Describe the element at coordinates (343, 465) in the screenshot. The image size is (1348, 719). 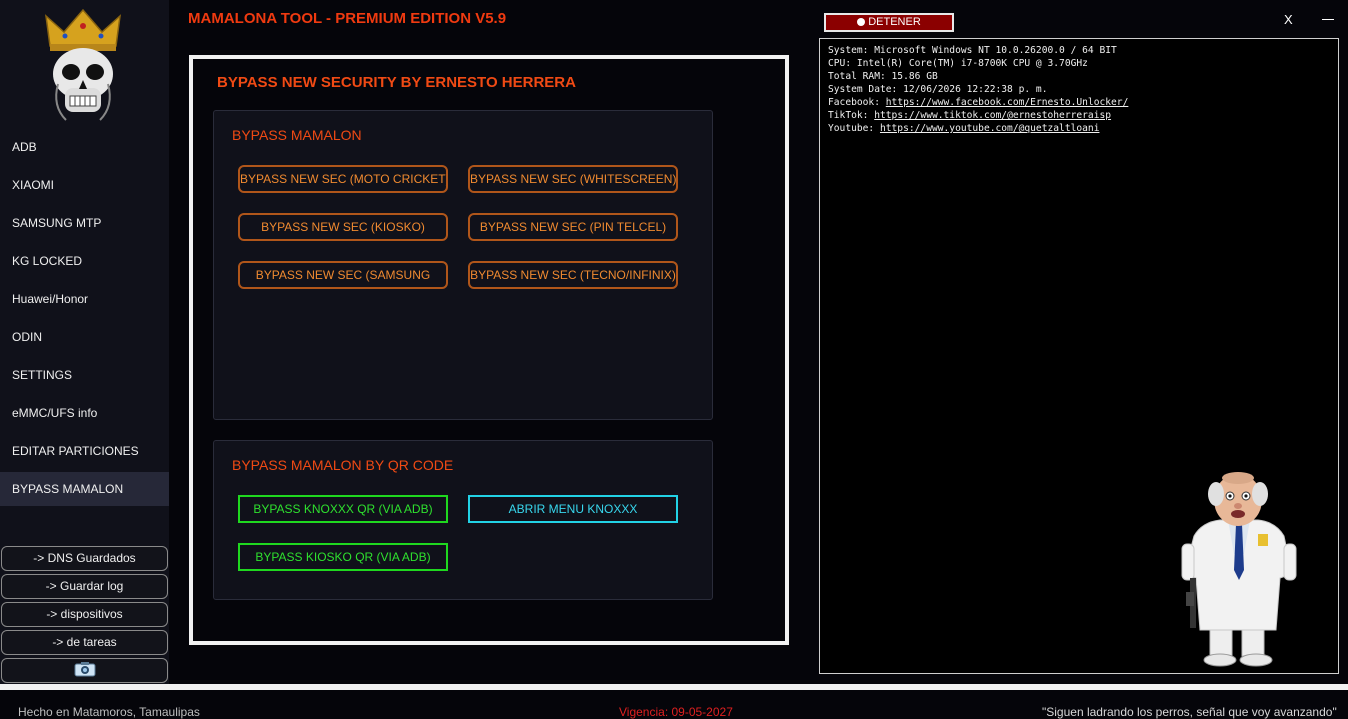
I see `group-title: BYPASS MAMALON BY QR CODE` at that location.